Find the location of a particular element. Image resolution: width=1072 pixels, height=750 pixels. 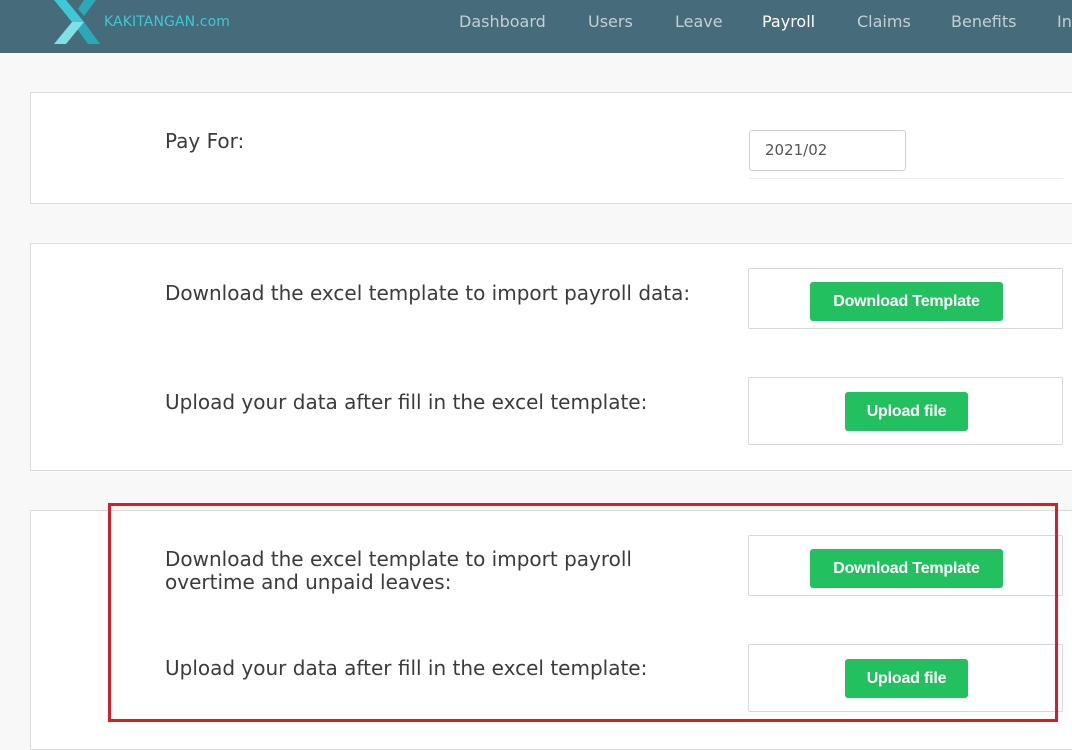

download-template-button: Download Template is located at coordinates (906, 301).